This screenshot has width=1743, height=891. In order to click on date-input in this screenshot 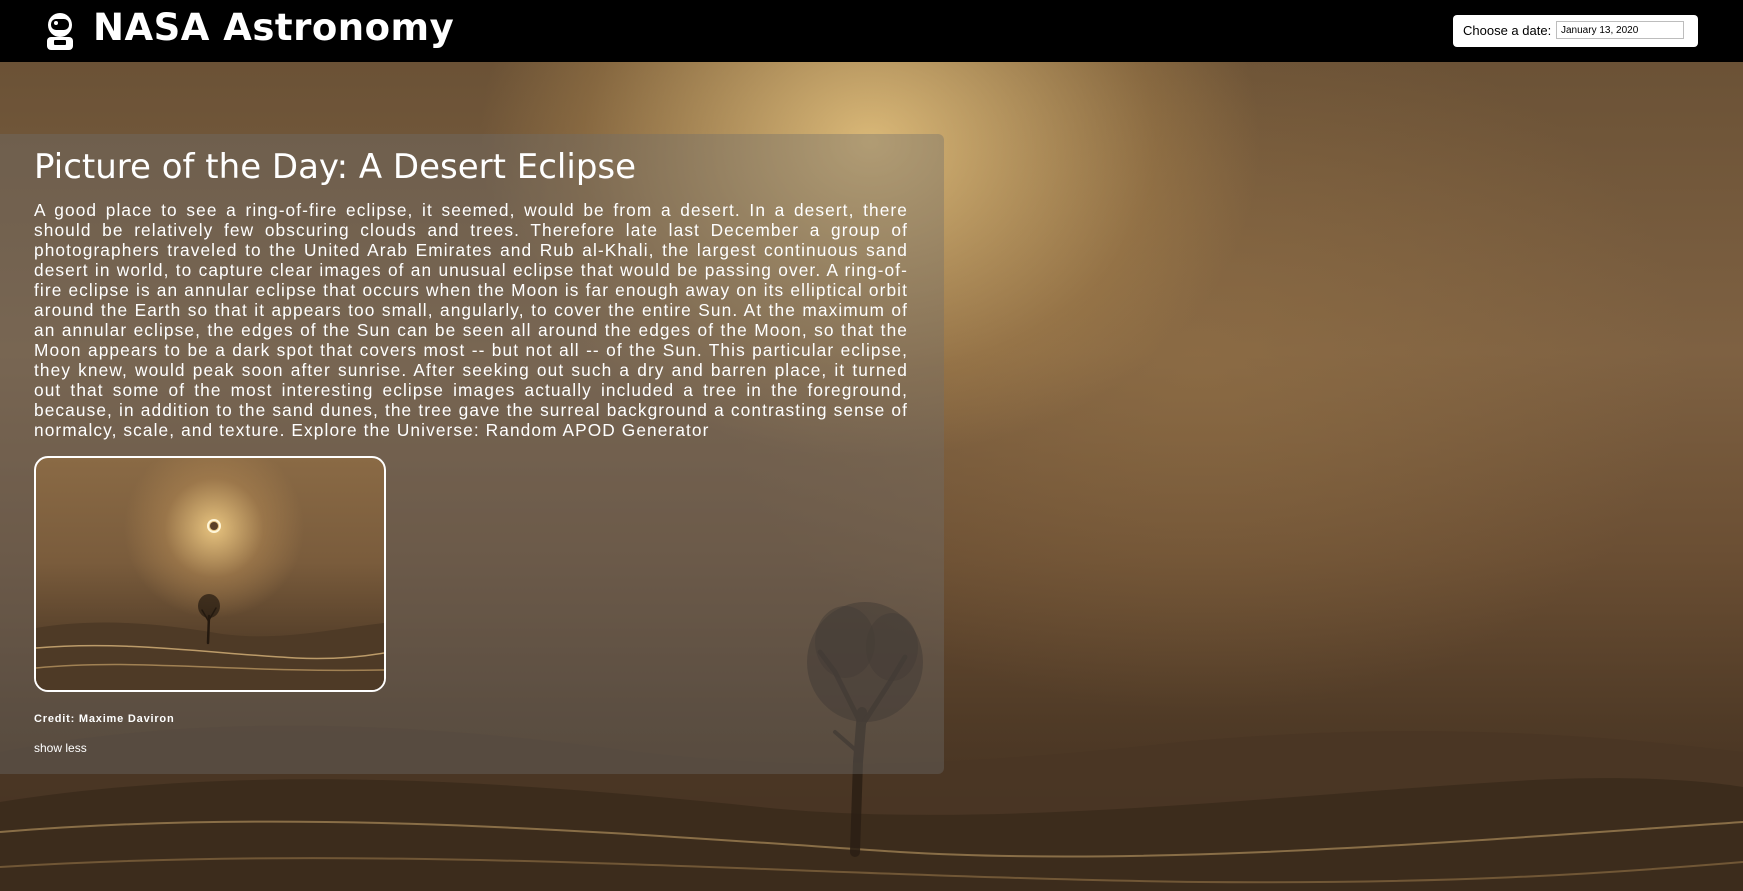, I will do `click(1620, 30)`.